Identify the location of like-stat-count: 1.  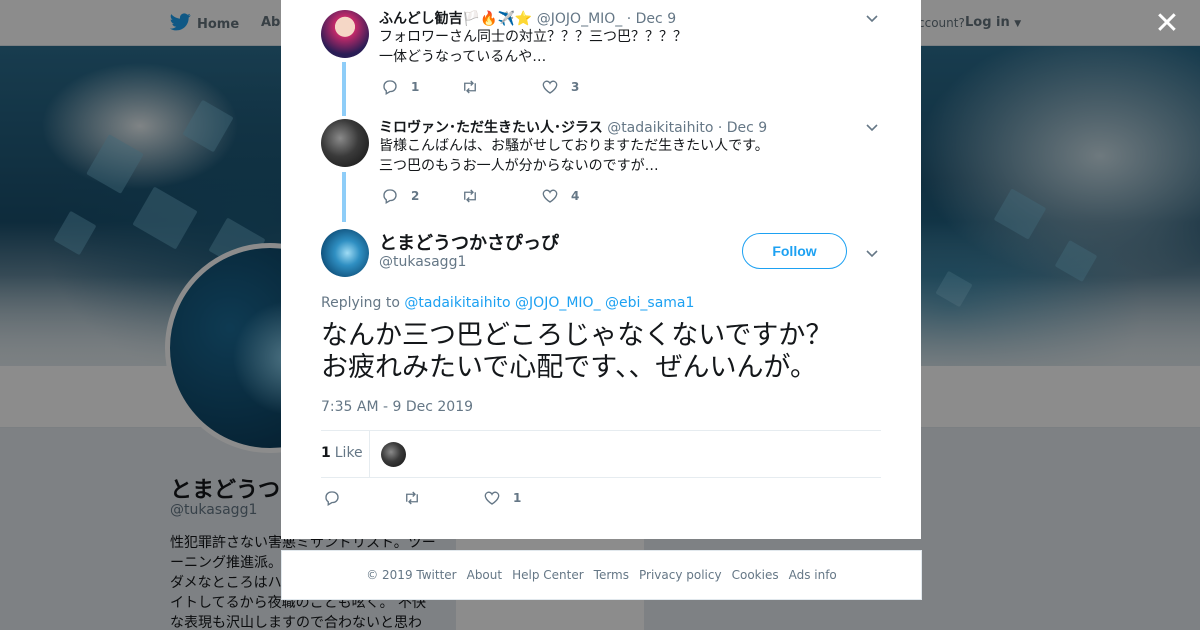
(326, 453).